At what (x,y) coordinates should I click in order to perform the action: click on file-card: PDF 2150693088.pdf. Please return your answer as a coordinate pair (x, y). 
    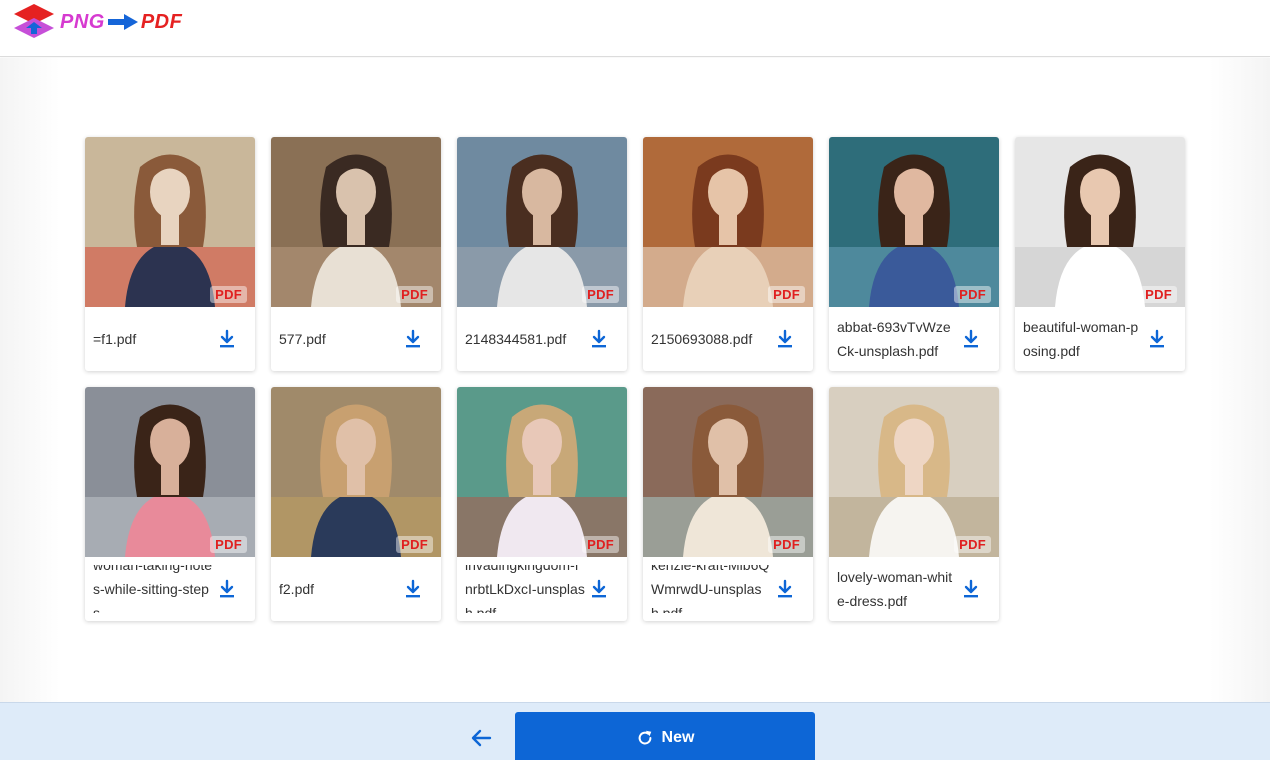
    Looking at the image, I should click on (728, 254).